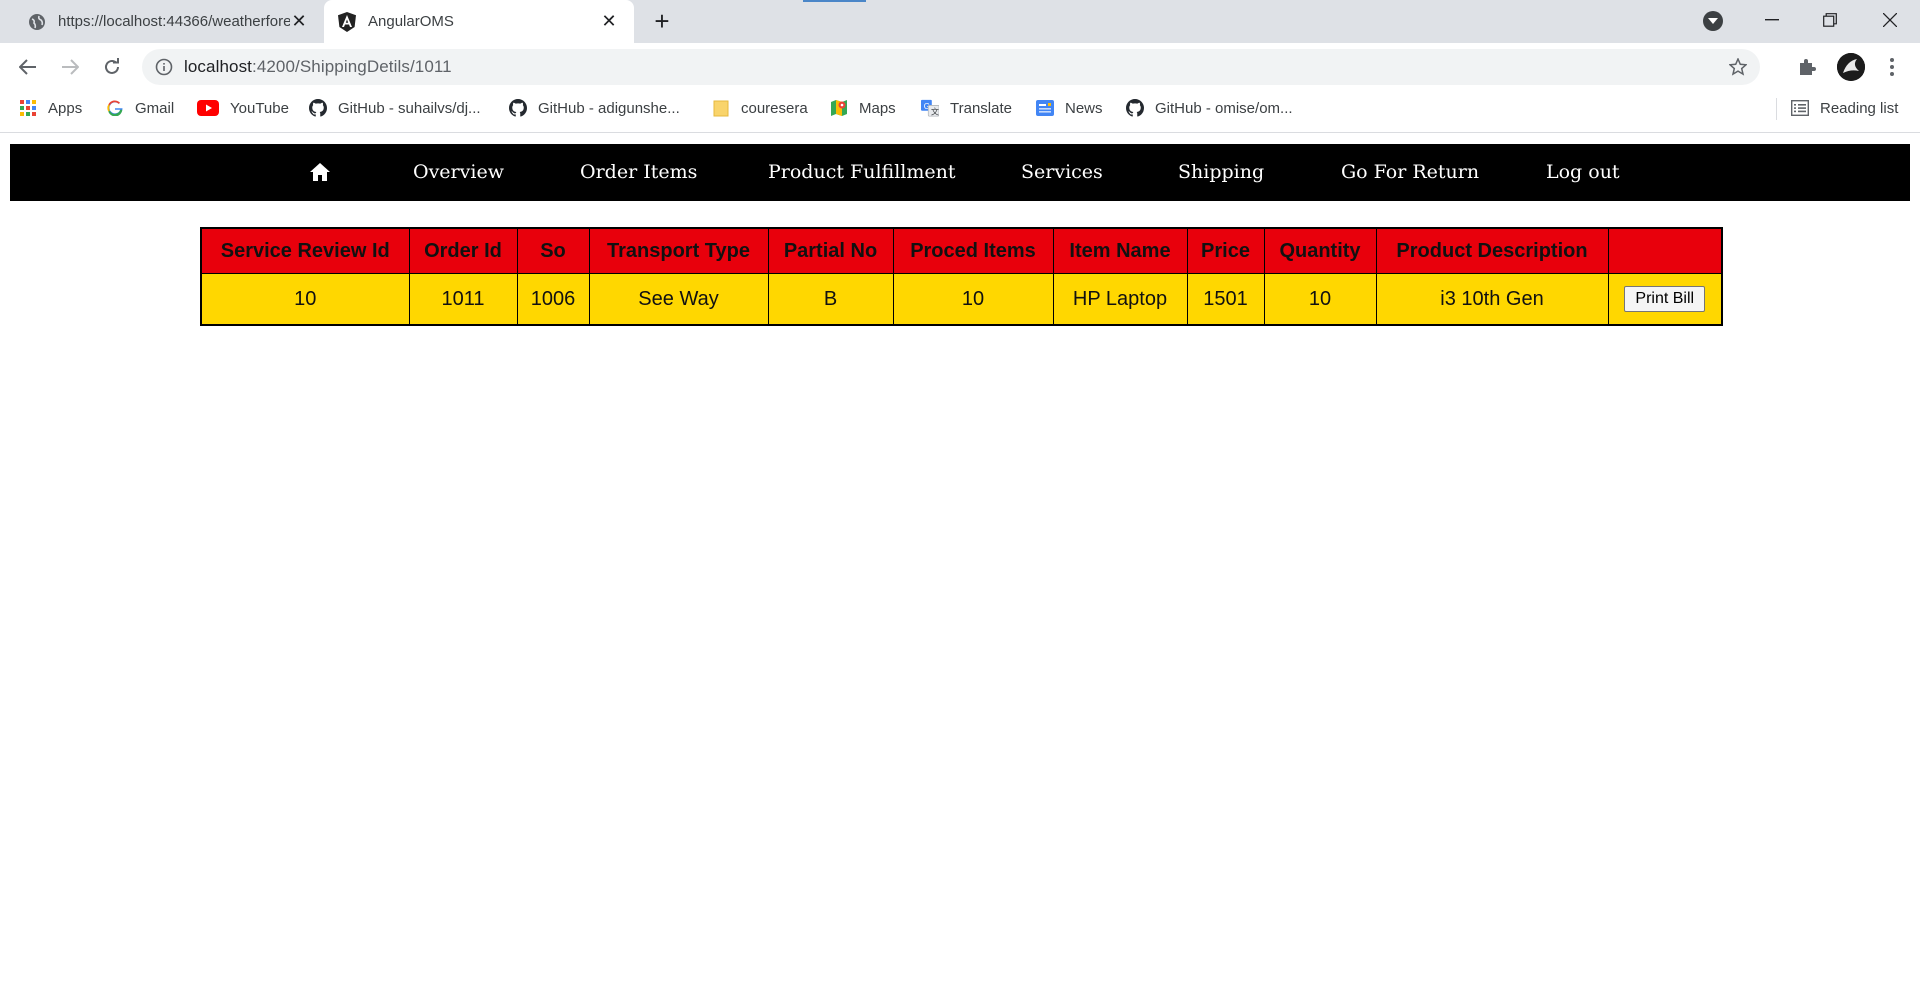 This screenshot has width=1920, height=994. I want to click on nav-product-fulfillment: Product Fulfillment, so click(861, 172).